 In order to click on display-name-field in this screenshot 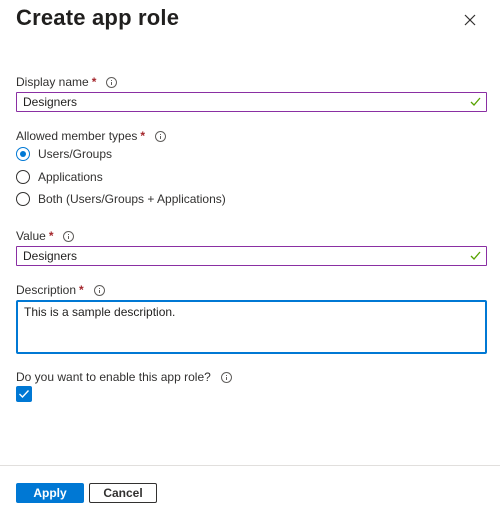, I will do `click(251, 102)`.